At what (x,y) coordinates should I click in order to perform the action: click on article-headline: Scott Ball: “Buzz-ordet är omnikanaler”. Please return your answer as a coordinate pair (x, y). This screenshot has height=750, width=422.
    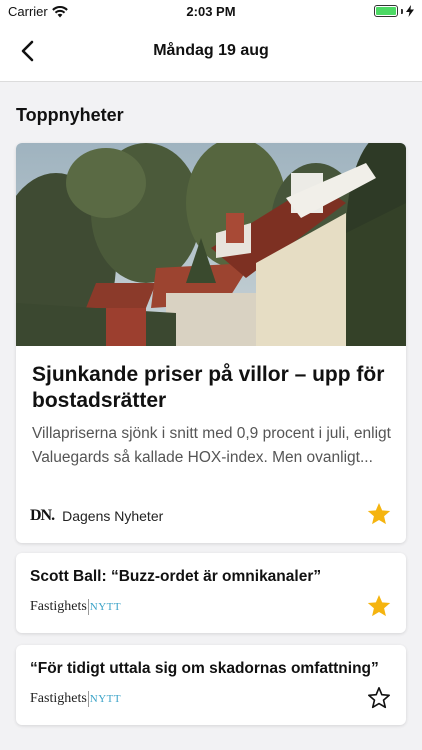
    Looking at the image, I should click on (176, 576).